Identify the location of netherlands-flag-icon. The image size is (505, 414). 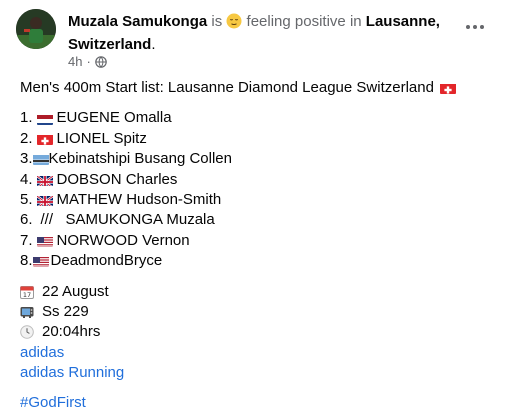
(45, 119).